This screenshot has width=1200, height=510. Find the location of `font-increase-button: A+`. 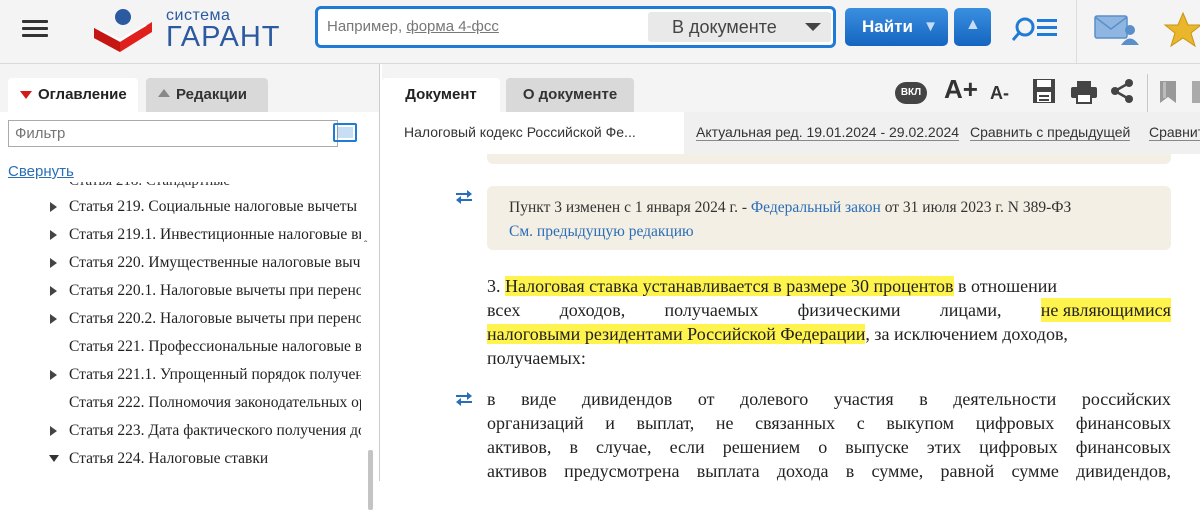

font-increase-button: A+ is located at coordinates (961, 89).